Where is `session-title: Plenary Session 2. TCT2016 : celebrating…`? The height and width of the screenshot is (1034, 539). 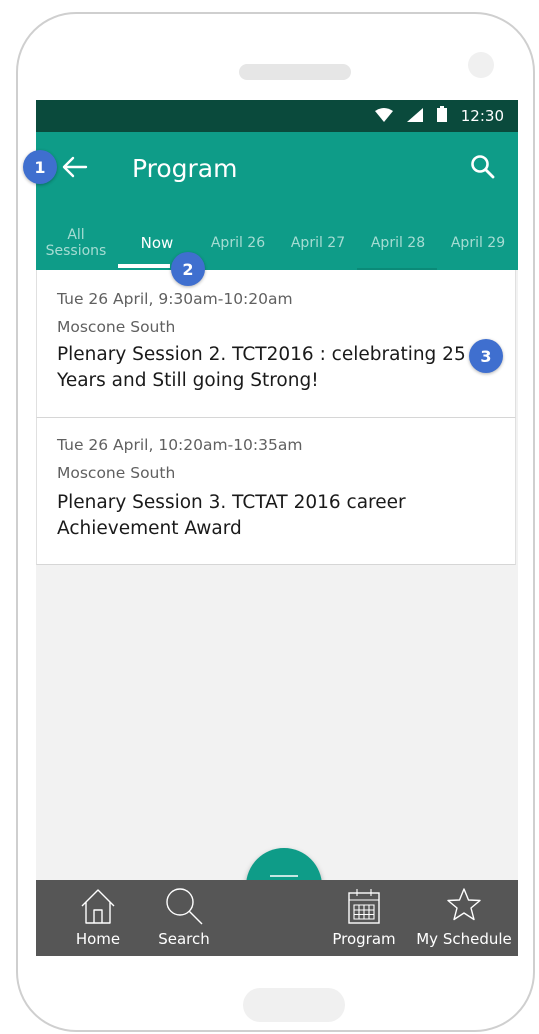 session-title: Plenary Session 2. TCT2016 : celebrating… is located at coordinates (261, 367).